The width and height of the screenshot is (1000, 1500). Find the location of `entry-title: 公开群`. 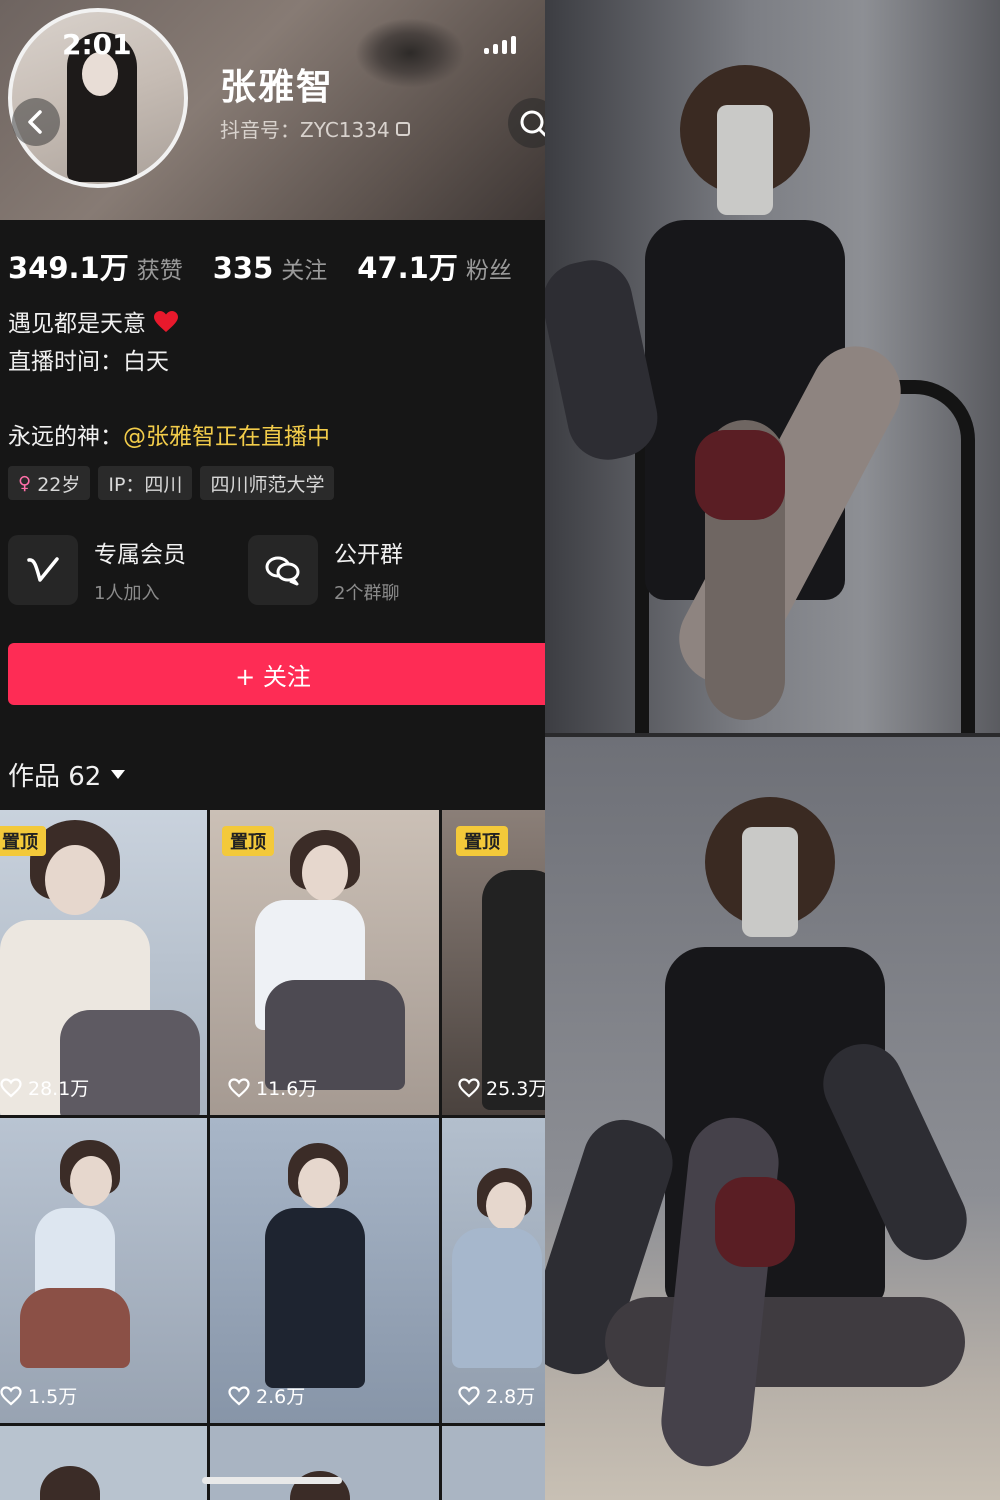

entry-title: 公开群 is located at coordinates (368, 555).